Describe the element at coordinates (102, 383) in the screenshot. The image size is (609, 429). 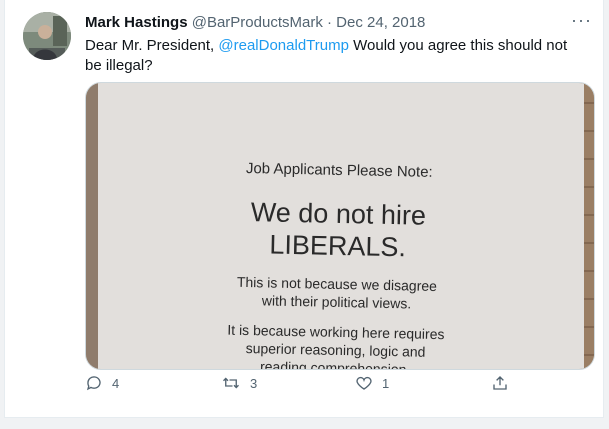
I see `reply-button: 4` at that location.